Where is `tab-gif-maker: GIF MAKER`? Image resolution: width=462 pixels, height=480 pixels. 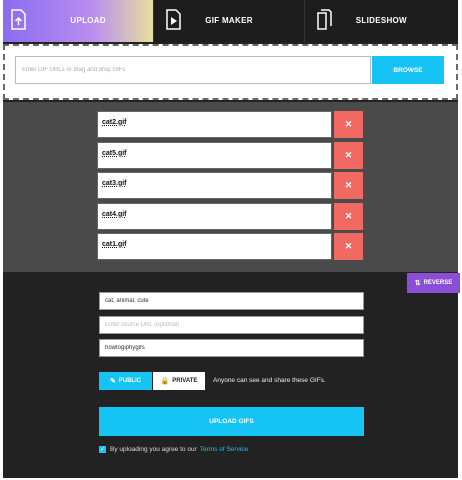 tab-gif-maker: GIF MAKER is located at coordinates (228, 21).